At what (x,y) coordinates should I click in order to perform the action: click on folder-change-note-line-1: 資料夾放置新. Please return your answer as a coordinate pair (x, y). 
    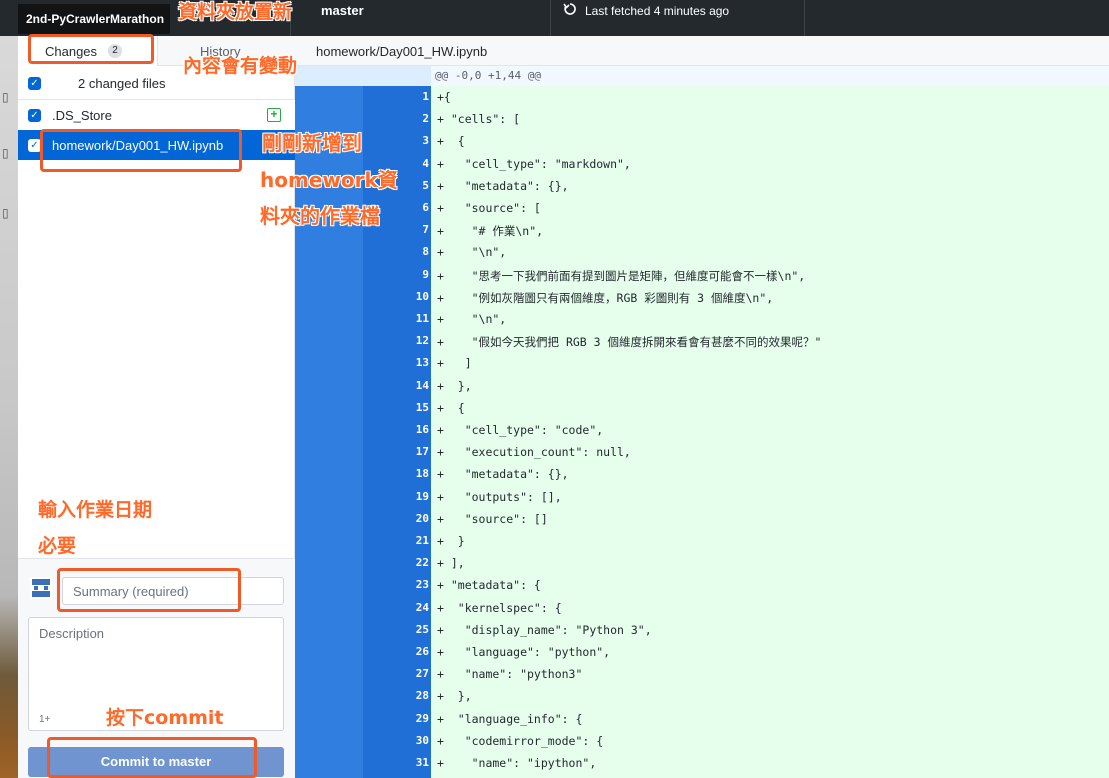
    Looking at the image, I should click on (235, 12).